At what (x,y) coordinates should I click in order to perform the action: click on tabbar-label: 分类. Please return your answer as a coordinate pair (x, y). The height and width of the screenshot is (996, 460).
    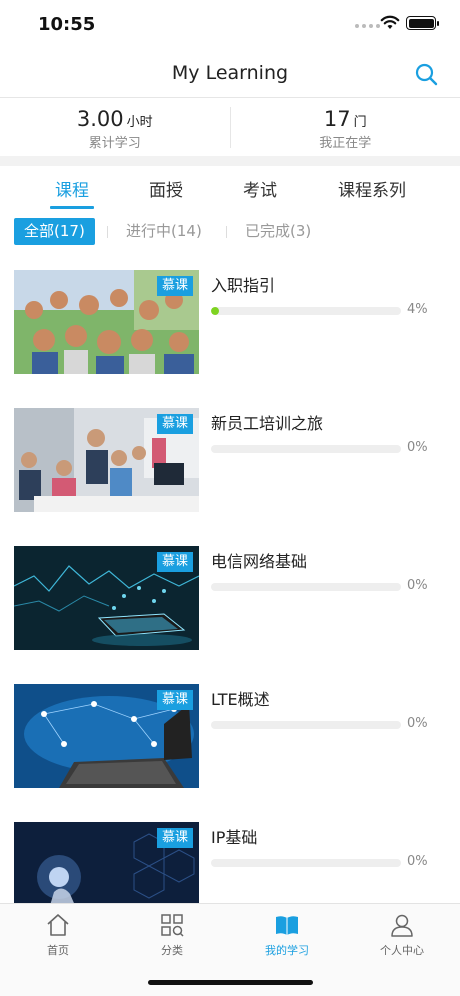
    Looking at the image, I should click on (172, 950).